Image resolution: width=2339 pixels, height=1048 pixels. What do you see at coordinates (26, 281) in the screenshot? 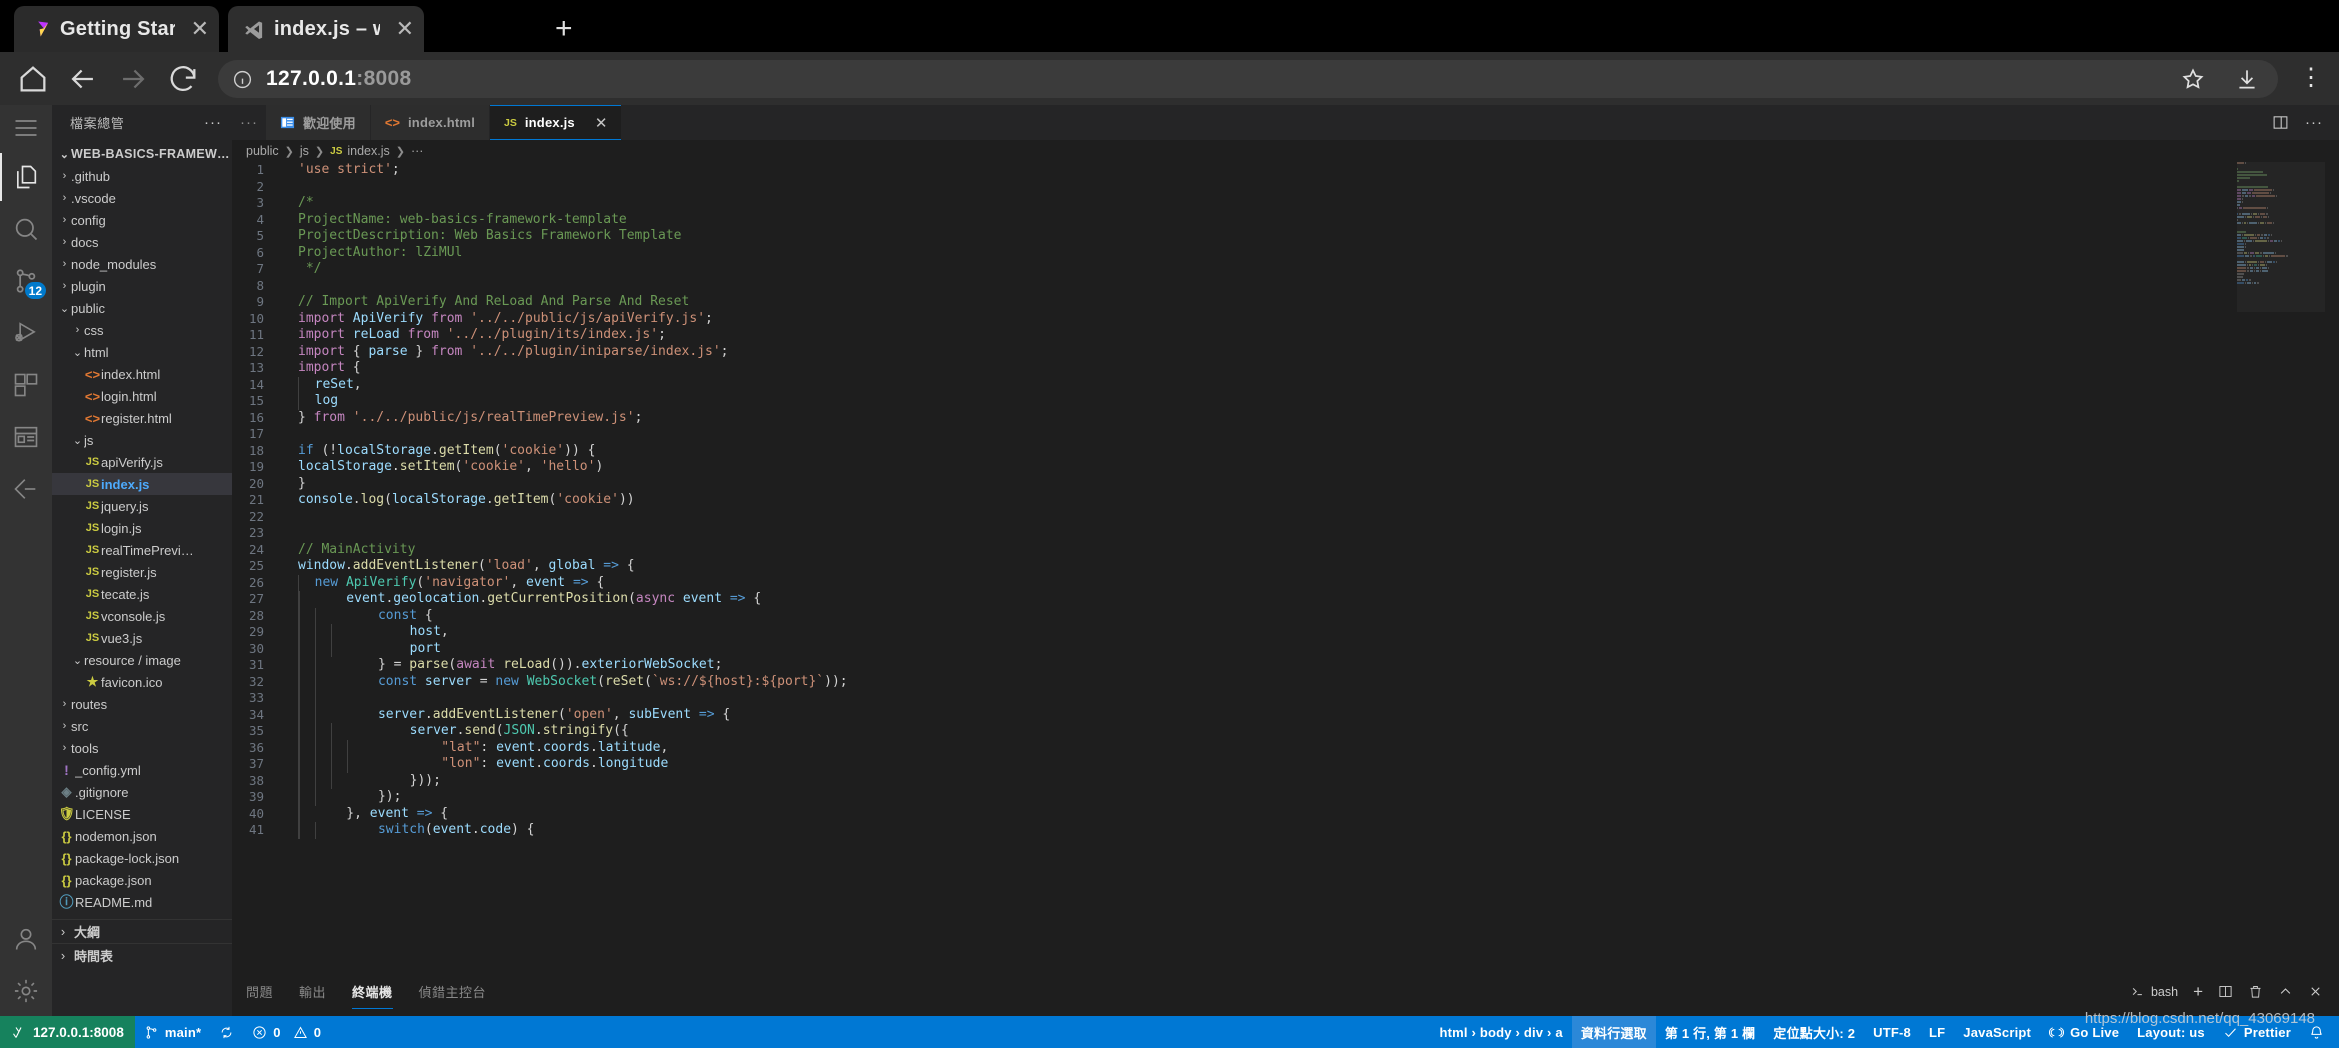
I see `activity-source-control: 12` at bounding box center [26, 281].